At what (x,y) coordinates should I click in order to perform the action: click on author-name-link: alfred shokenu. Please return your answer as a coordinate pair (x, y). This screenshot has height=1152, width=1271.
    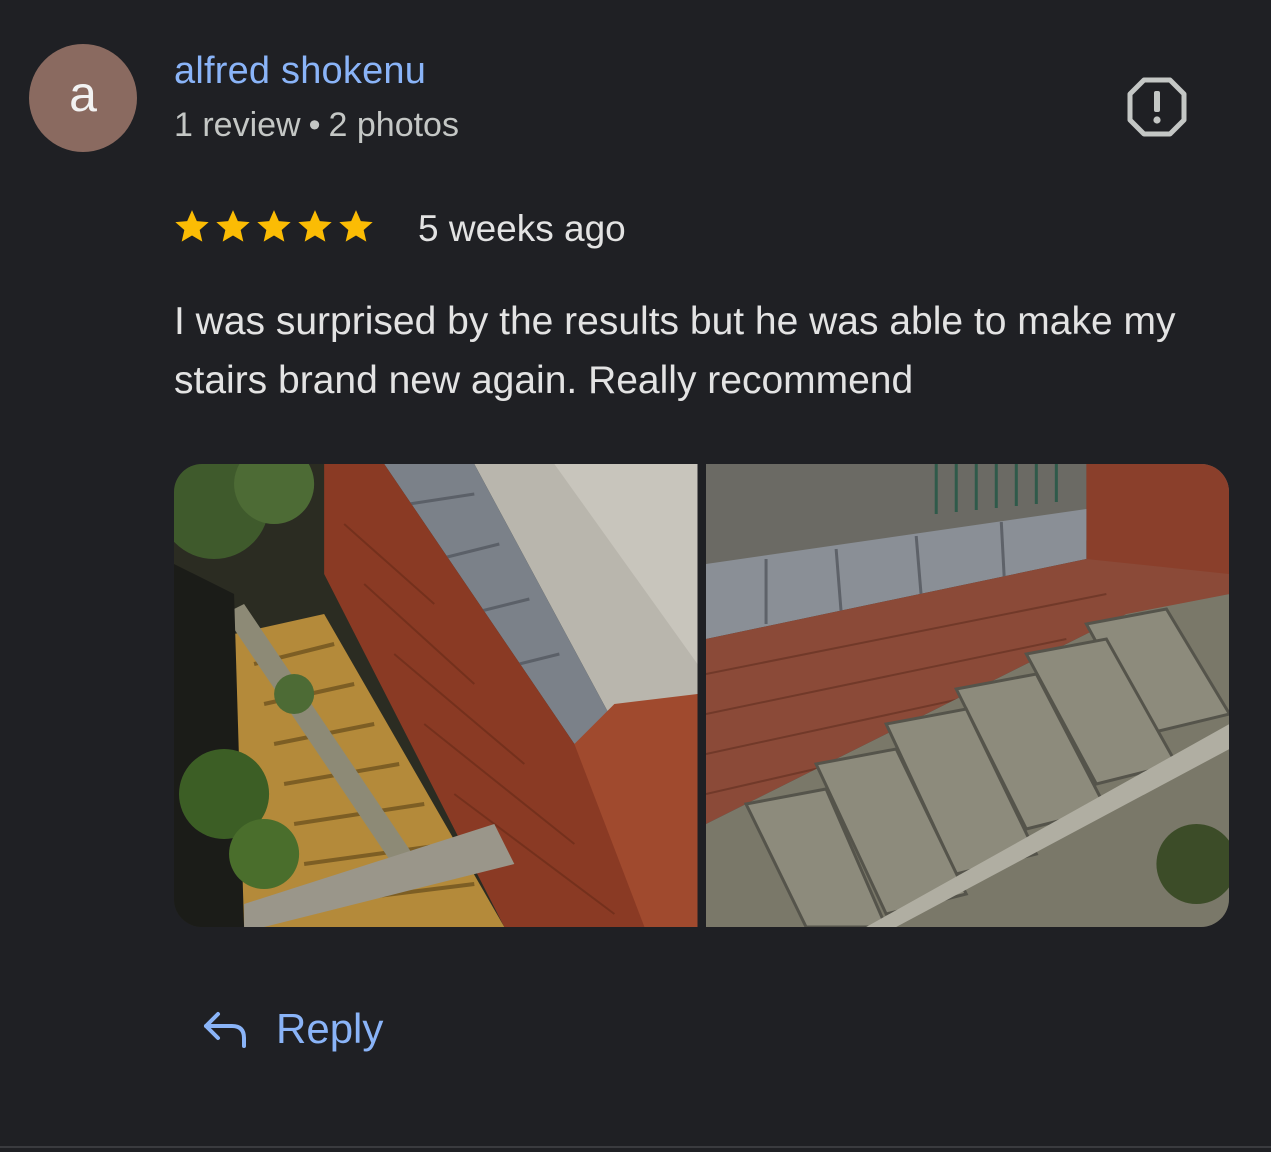
    Looking at the image, I should click on (300, 71).